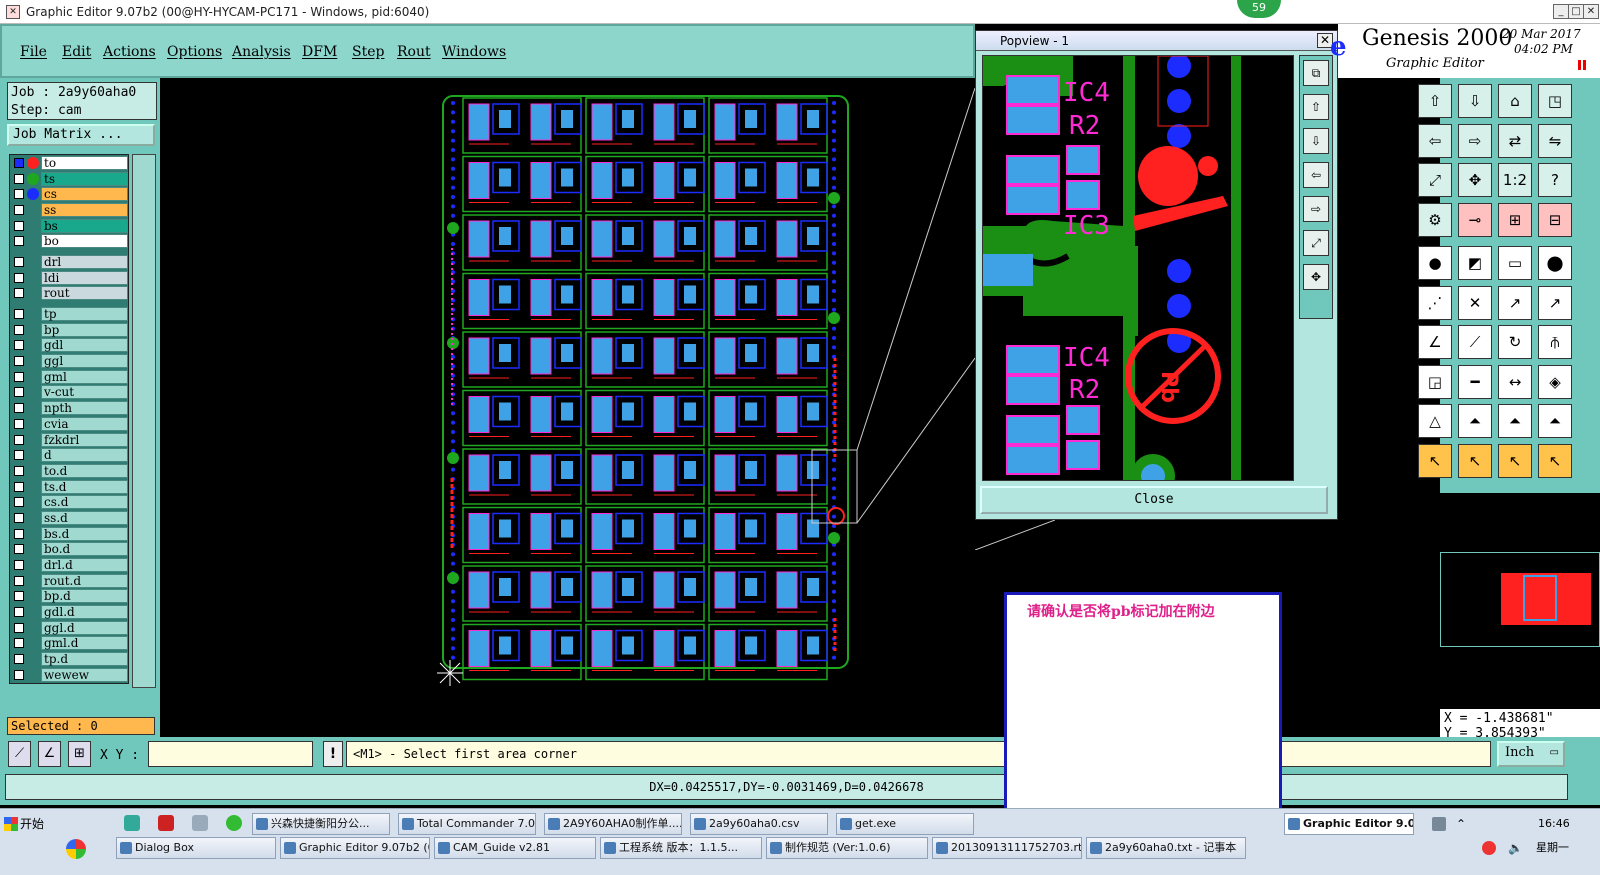 Image resolution: width=1600 pixels, height=875 pixels. What do you see at coordinates (1475, 302) in the screenshot?
I see `cross-icon: ✕` at bounding box center [1475, 302].